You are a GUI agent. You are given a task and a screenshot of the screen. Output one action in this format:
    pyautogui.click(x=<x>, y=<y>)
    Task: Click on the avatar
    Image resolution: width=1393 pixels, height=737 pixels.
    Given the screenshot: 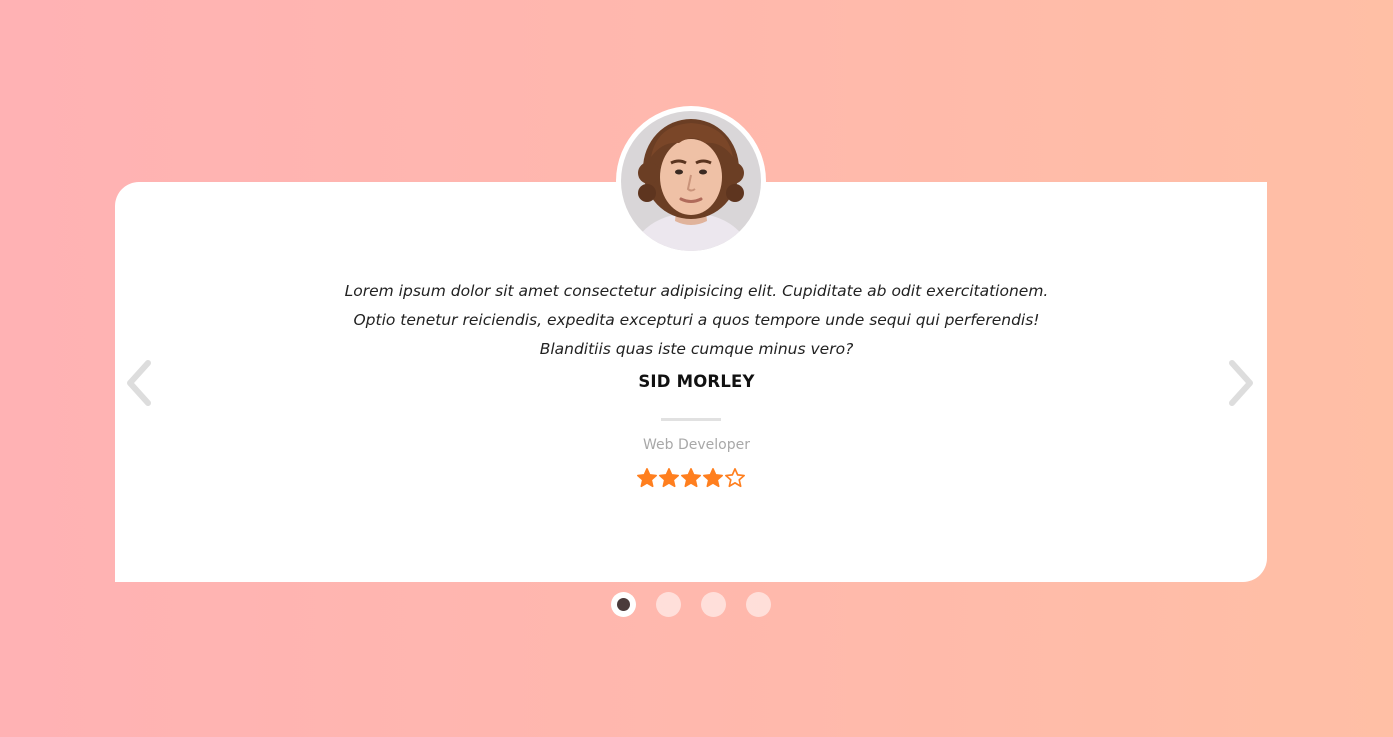 What is the action you would take?
    pyautogui.click(x=691, y=181)
    